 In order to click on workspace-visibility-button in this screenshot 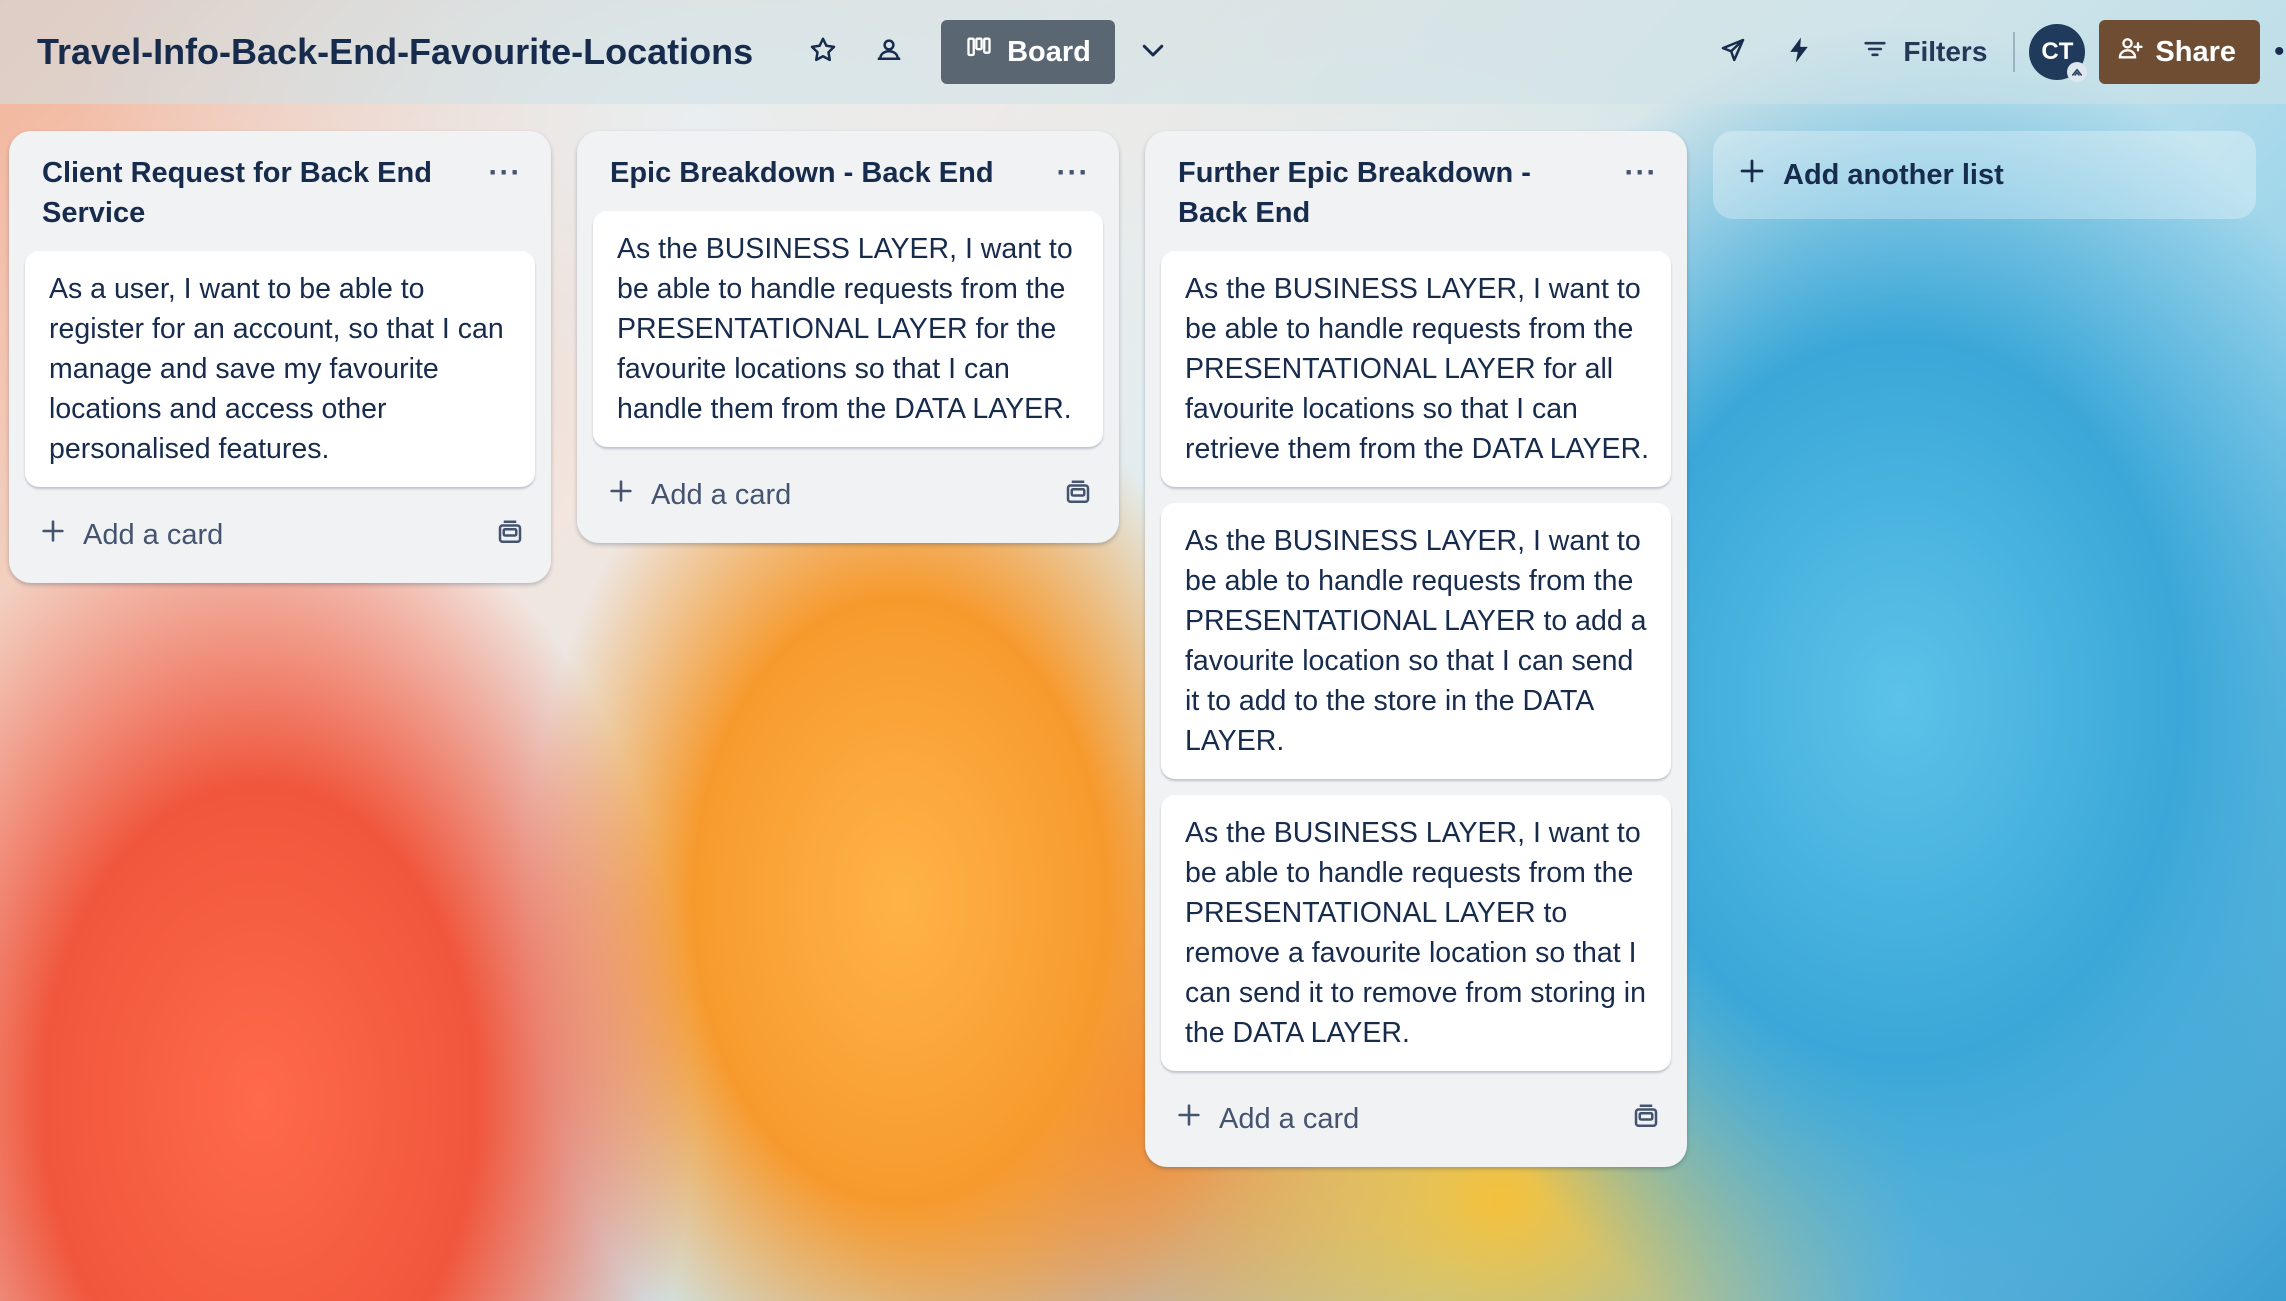, I will do `click(889, 52)`.